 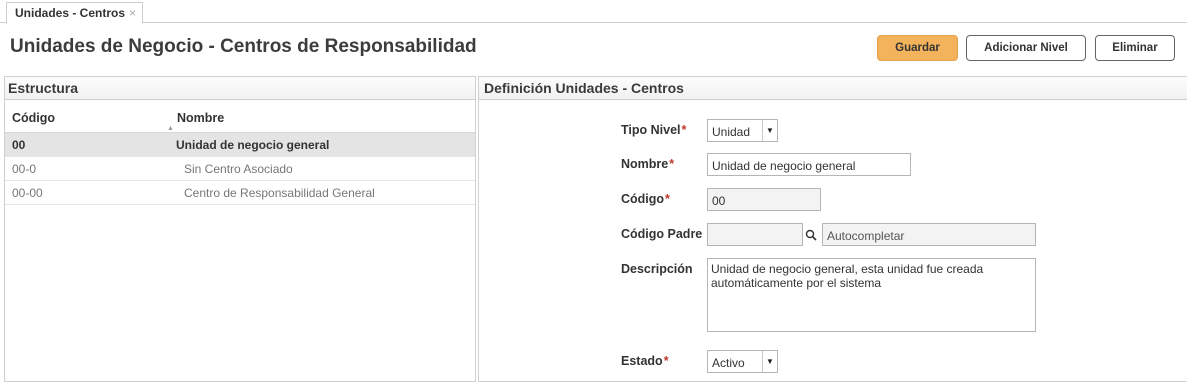 What do you see at coordinates (27, 193) in the screenshot?
I see `row-code: 00-00` at bounding box center [27, 193].